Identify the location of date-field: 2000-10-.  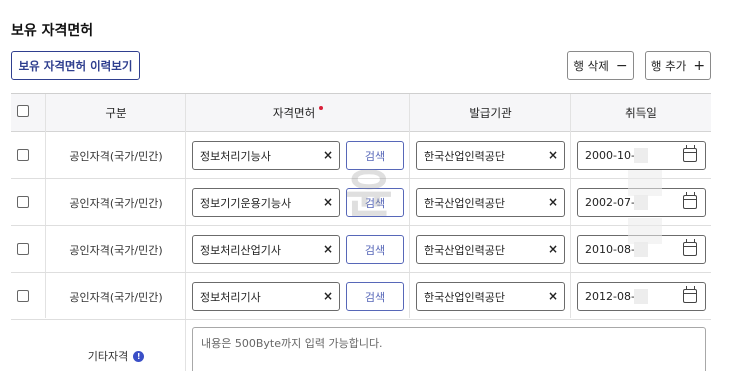
(641, 155).